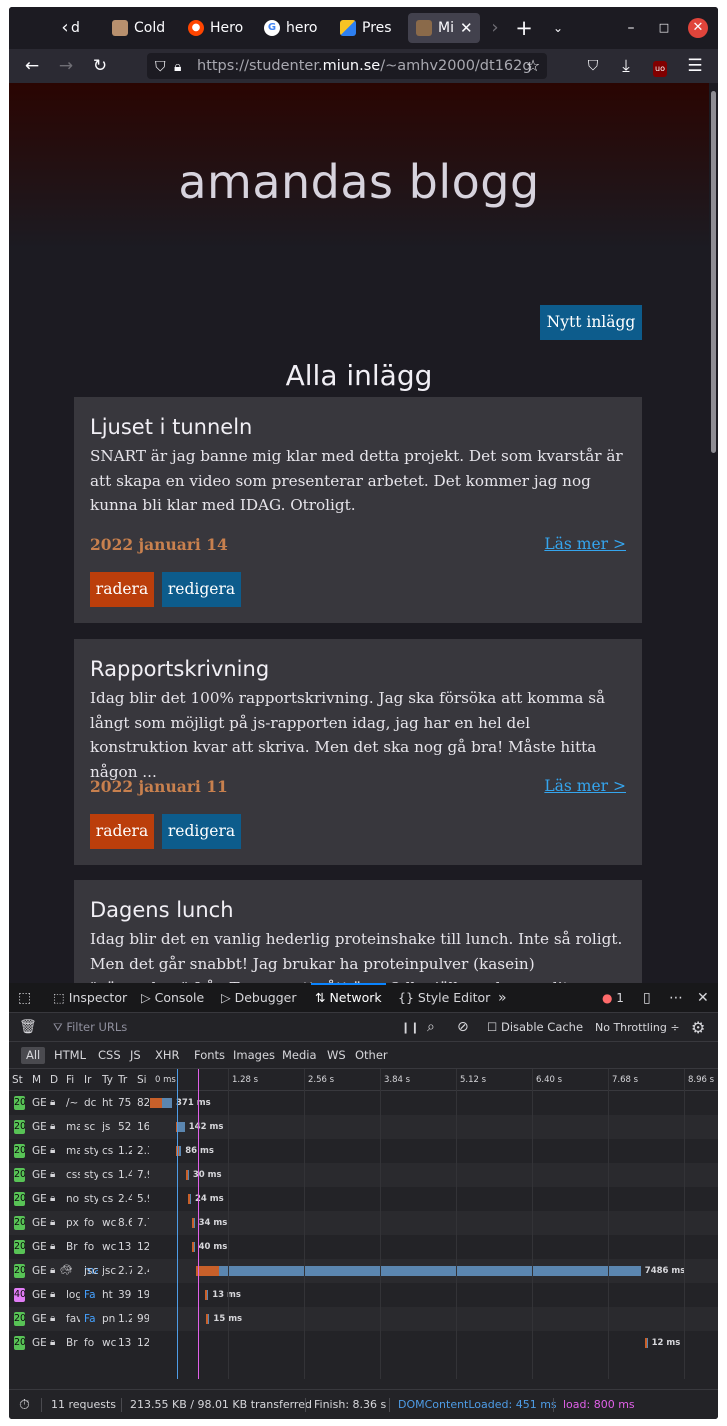 This screenshot has width=727, height=1426. Describe the element at coordinates (148, 997) in the screenshot. I see `console-icon: ▷` at that location.